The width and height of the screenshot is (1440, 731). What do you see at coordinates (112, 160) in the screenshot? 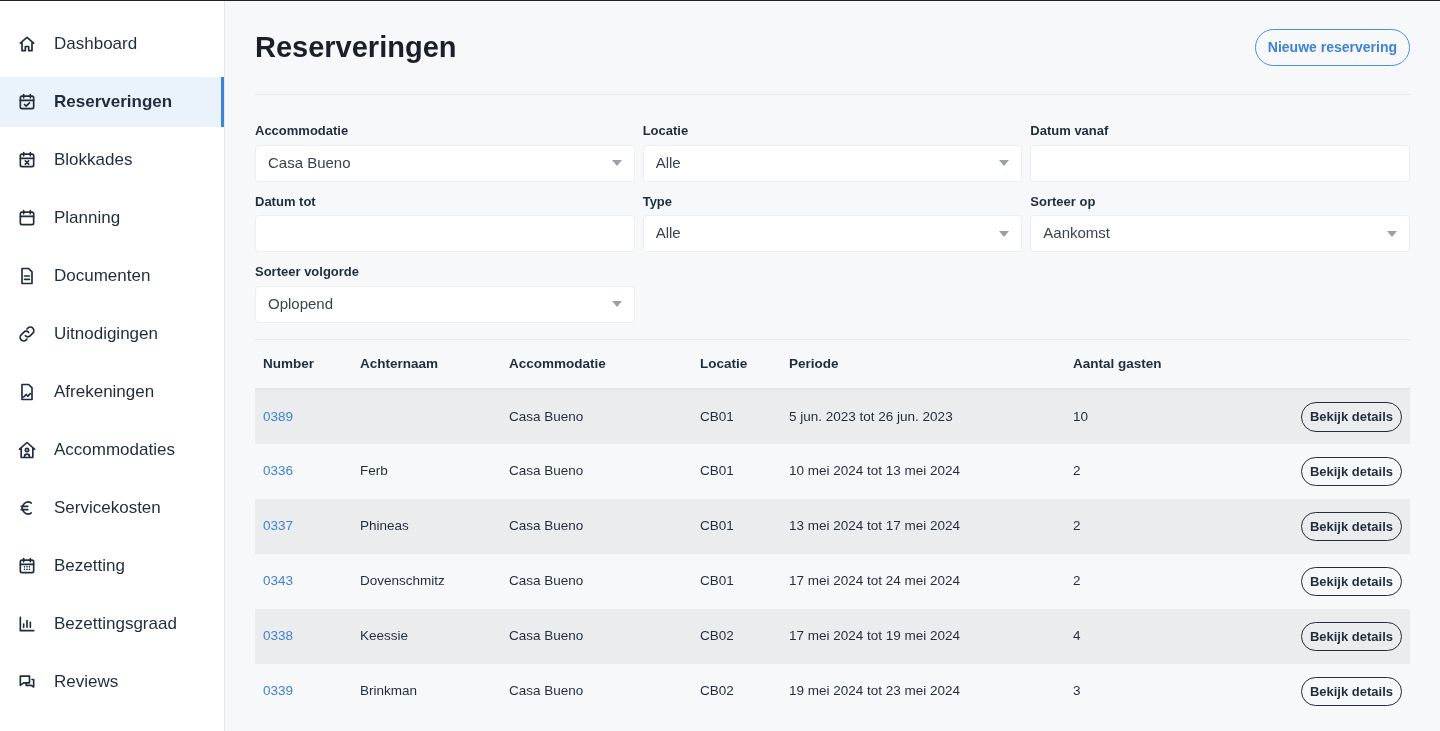
I see `sidebar-item: Blokkades` at bounding box center [112, 160].